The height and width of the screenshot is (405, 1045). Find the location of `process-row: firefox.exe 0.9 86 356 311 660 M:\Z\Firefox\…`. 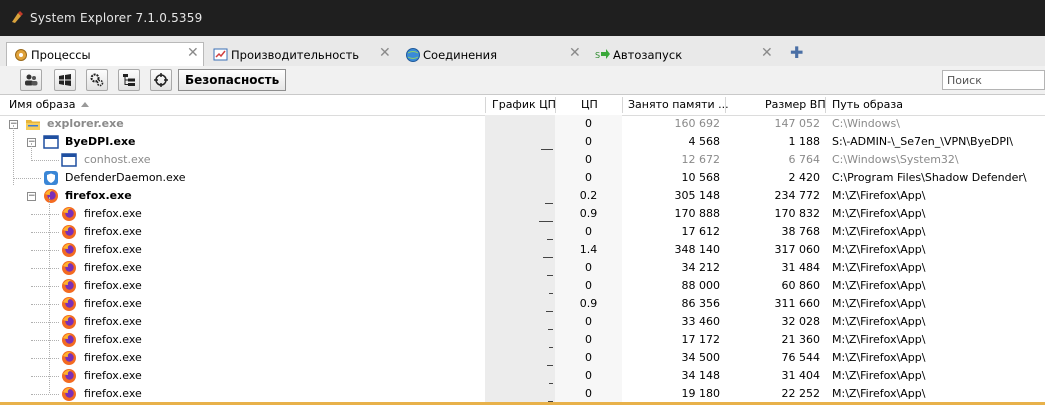

process-row: firefox.exe 0.9 86 356 311 660 M:\Z\Firefox\… is located at coordinates (522, 304).